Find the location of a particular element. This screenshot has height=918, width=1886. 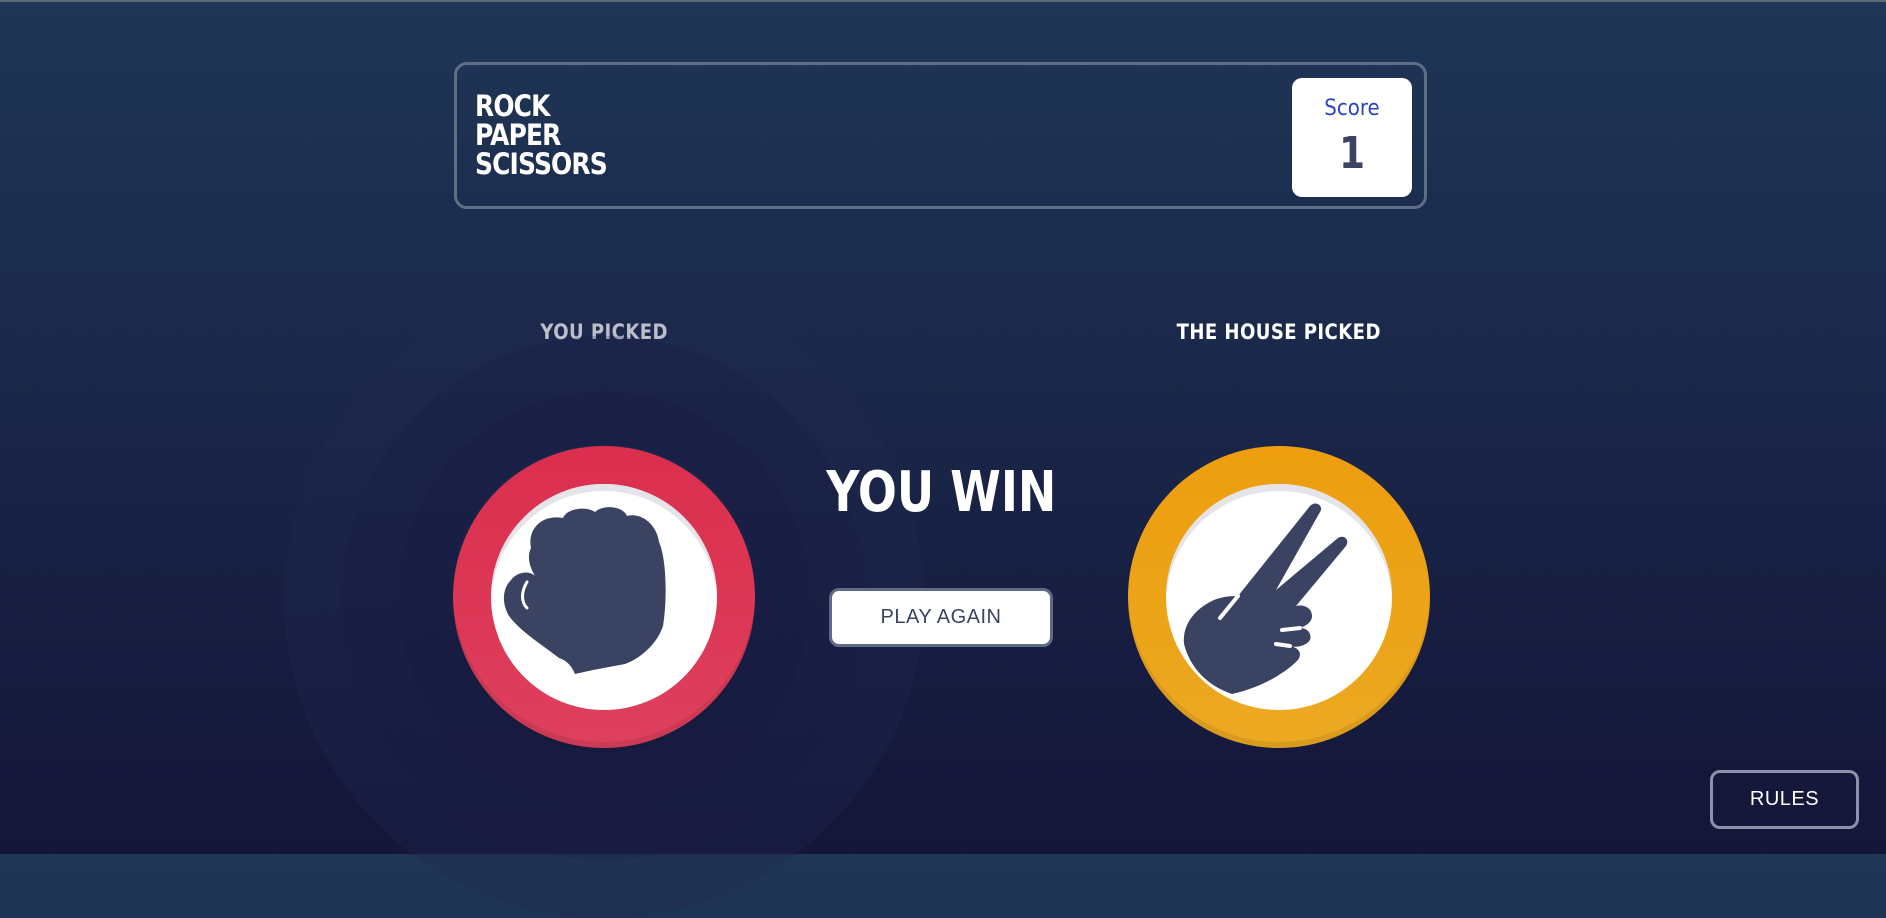

scissors-token-face is located at coordinates (1279, 597).